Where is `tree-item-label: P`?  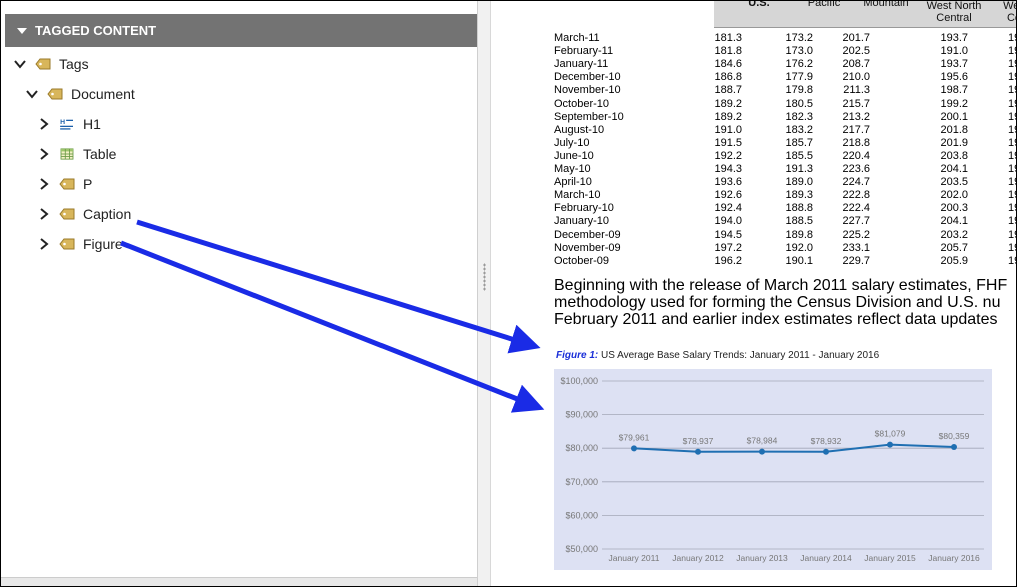
tree-item-label: P is located at coordinates (88, 184).